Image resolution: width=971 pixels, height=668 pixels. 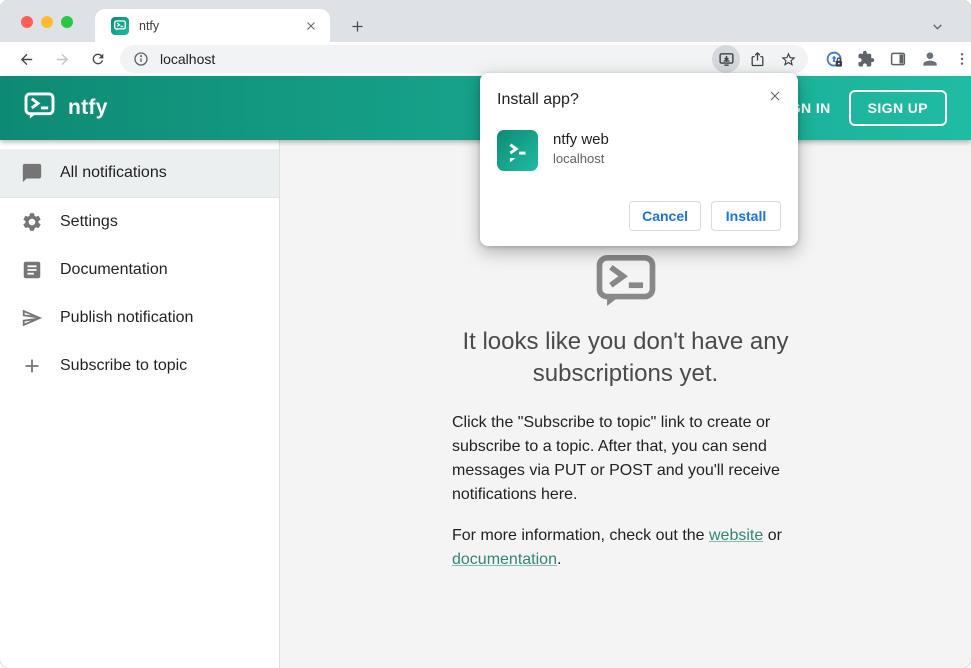 What do you see at coordinates (897, 108) in the screenshot?
I see `sign-up-button: SIGN UP` at bounding box center [897, 108].